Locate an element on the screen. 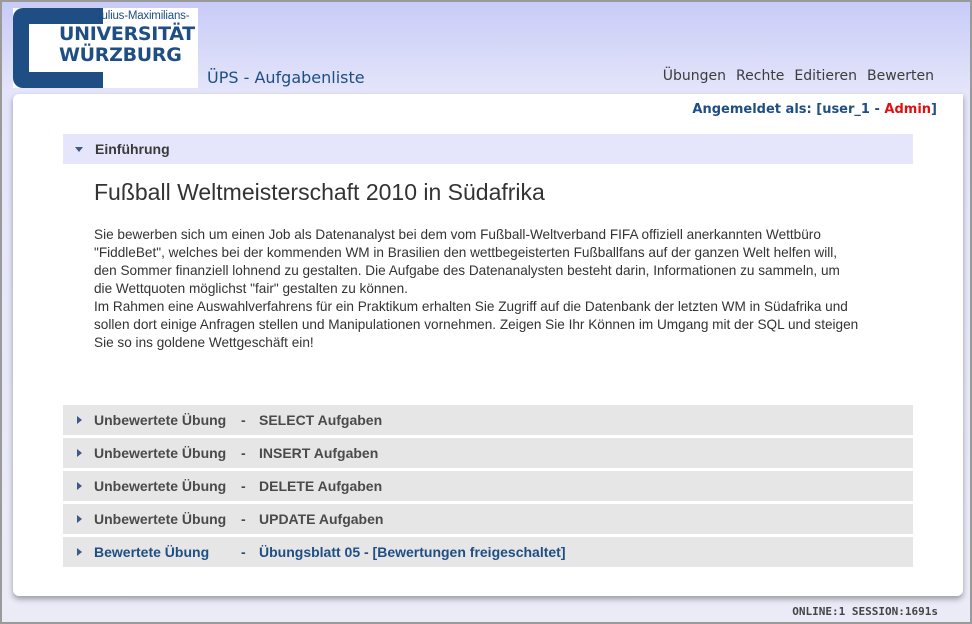  exercise-name: UPDATE Aufgaben is located at coordinates (321, 519).